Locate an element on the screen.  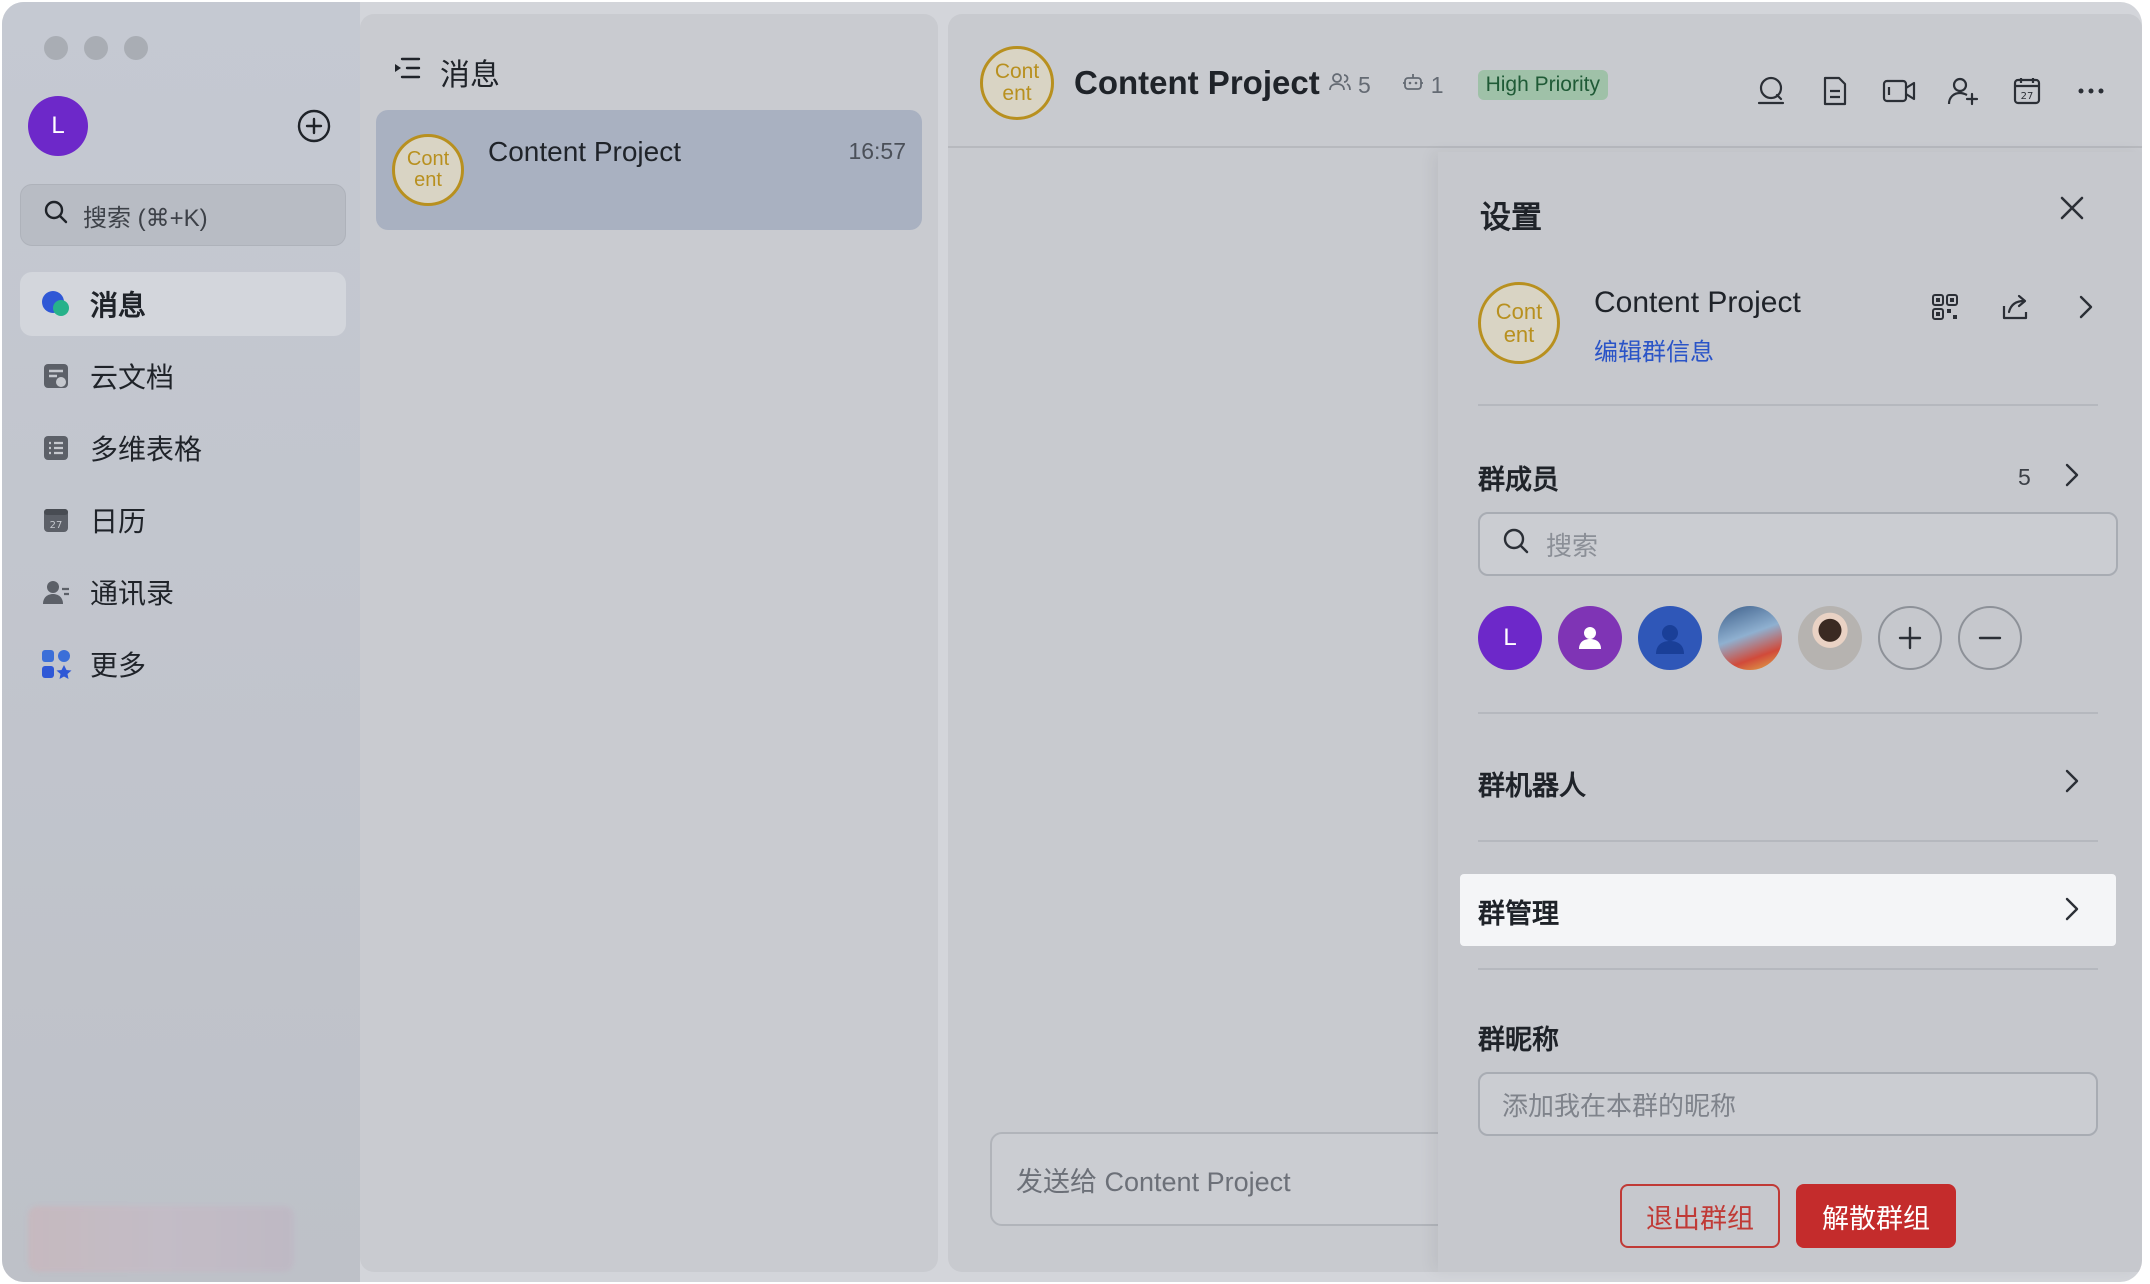
sidebar-item-more: 更多 is located at coordinates (183, 664).